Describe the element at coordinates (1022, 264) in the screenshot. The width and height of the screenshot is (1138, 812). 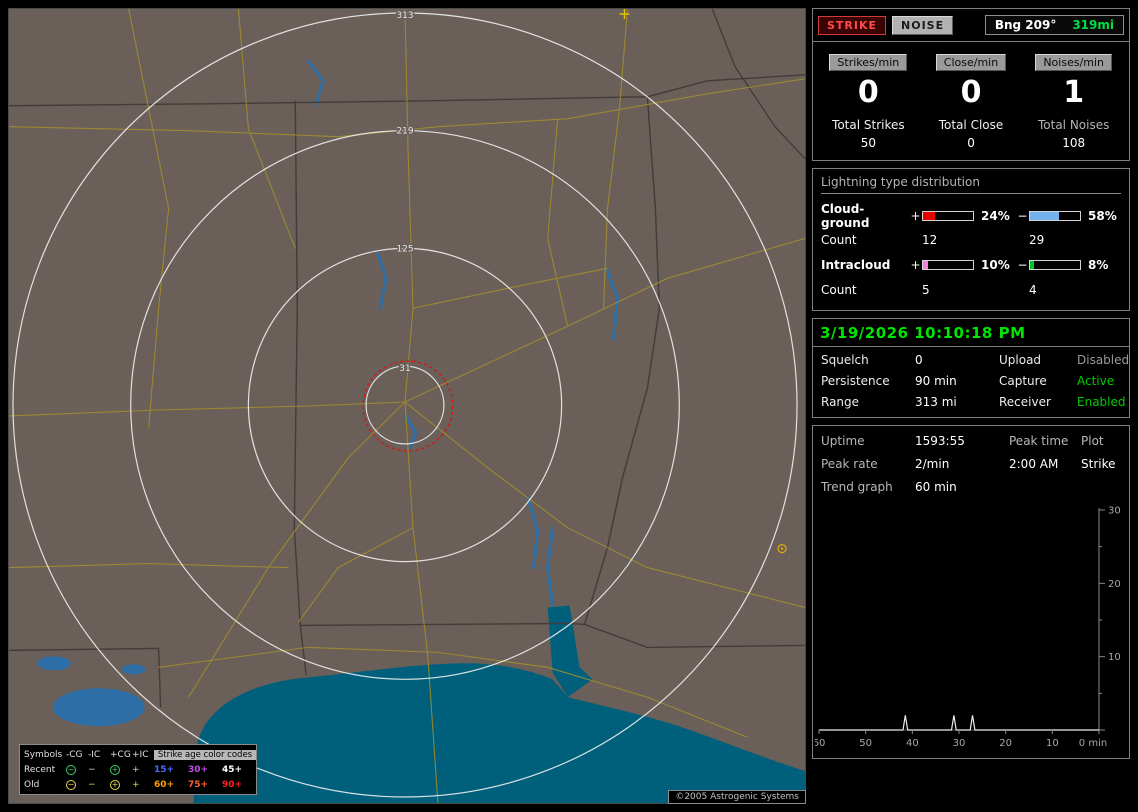
I see `ic-neg-sign: −` at that location.